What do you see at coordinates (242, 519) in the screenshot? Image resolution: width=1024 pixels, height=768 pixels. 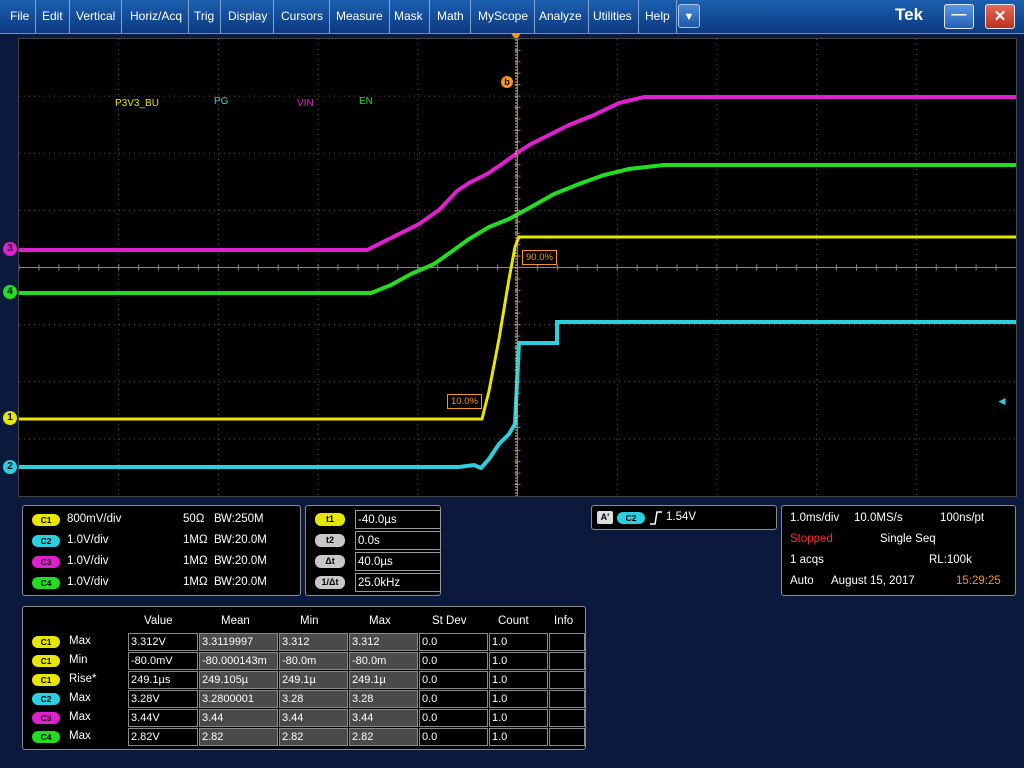 I see `channel-bandwidth: W:250M` at bounding box center [242, 519].